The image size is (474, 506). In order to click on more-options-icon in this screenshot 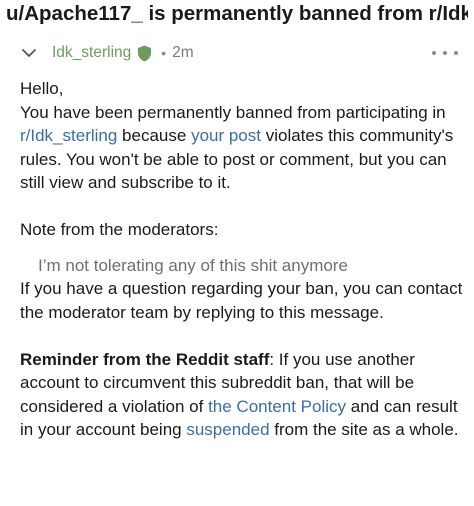, I will do `click(445, 53)`.